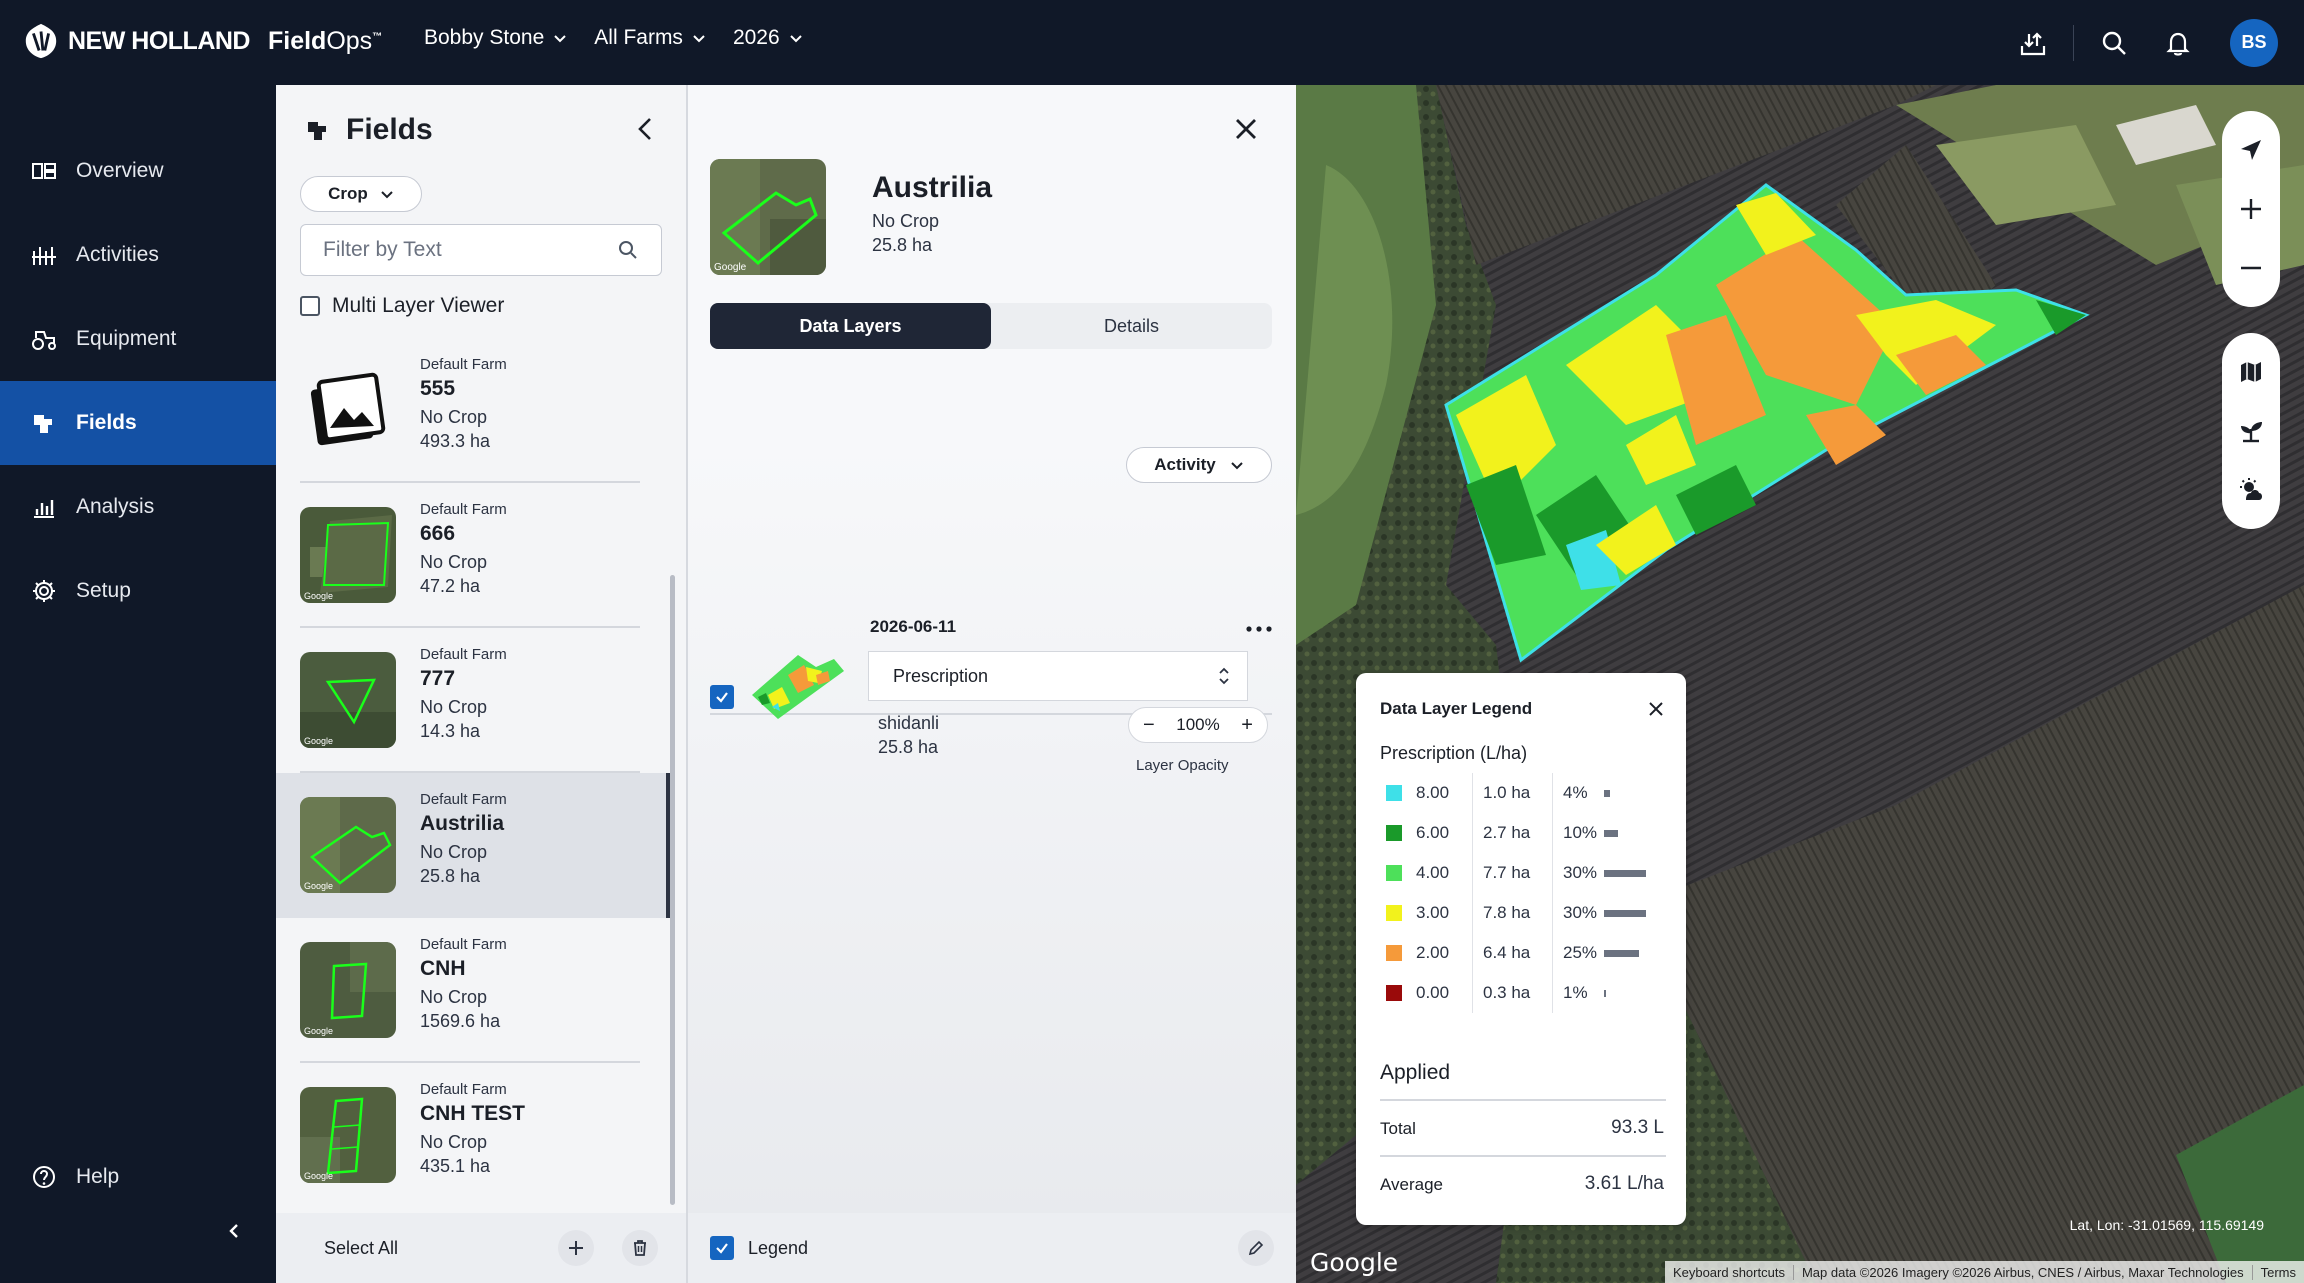 Image resolution: width=2304 pixels, height=1283 pixels. I want to click on legend-checkbox, so click(722, 1248).